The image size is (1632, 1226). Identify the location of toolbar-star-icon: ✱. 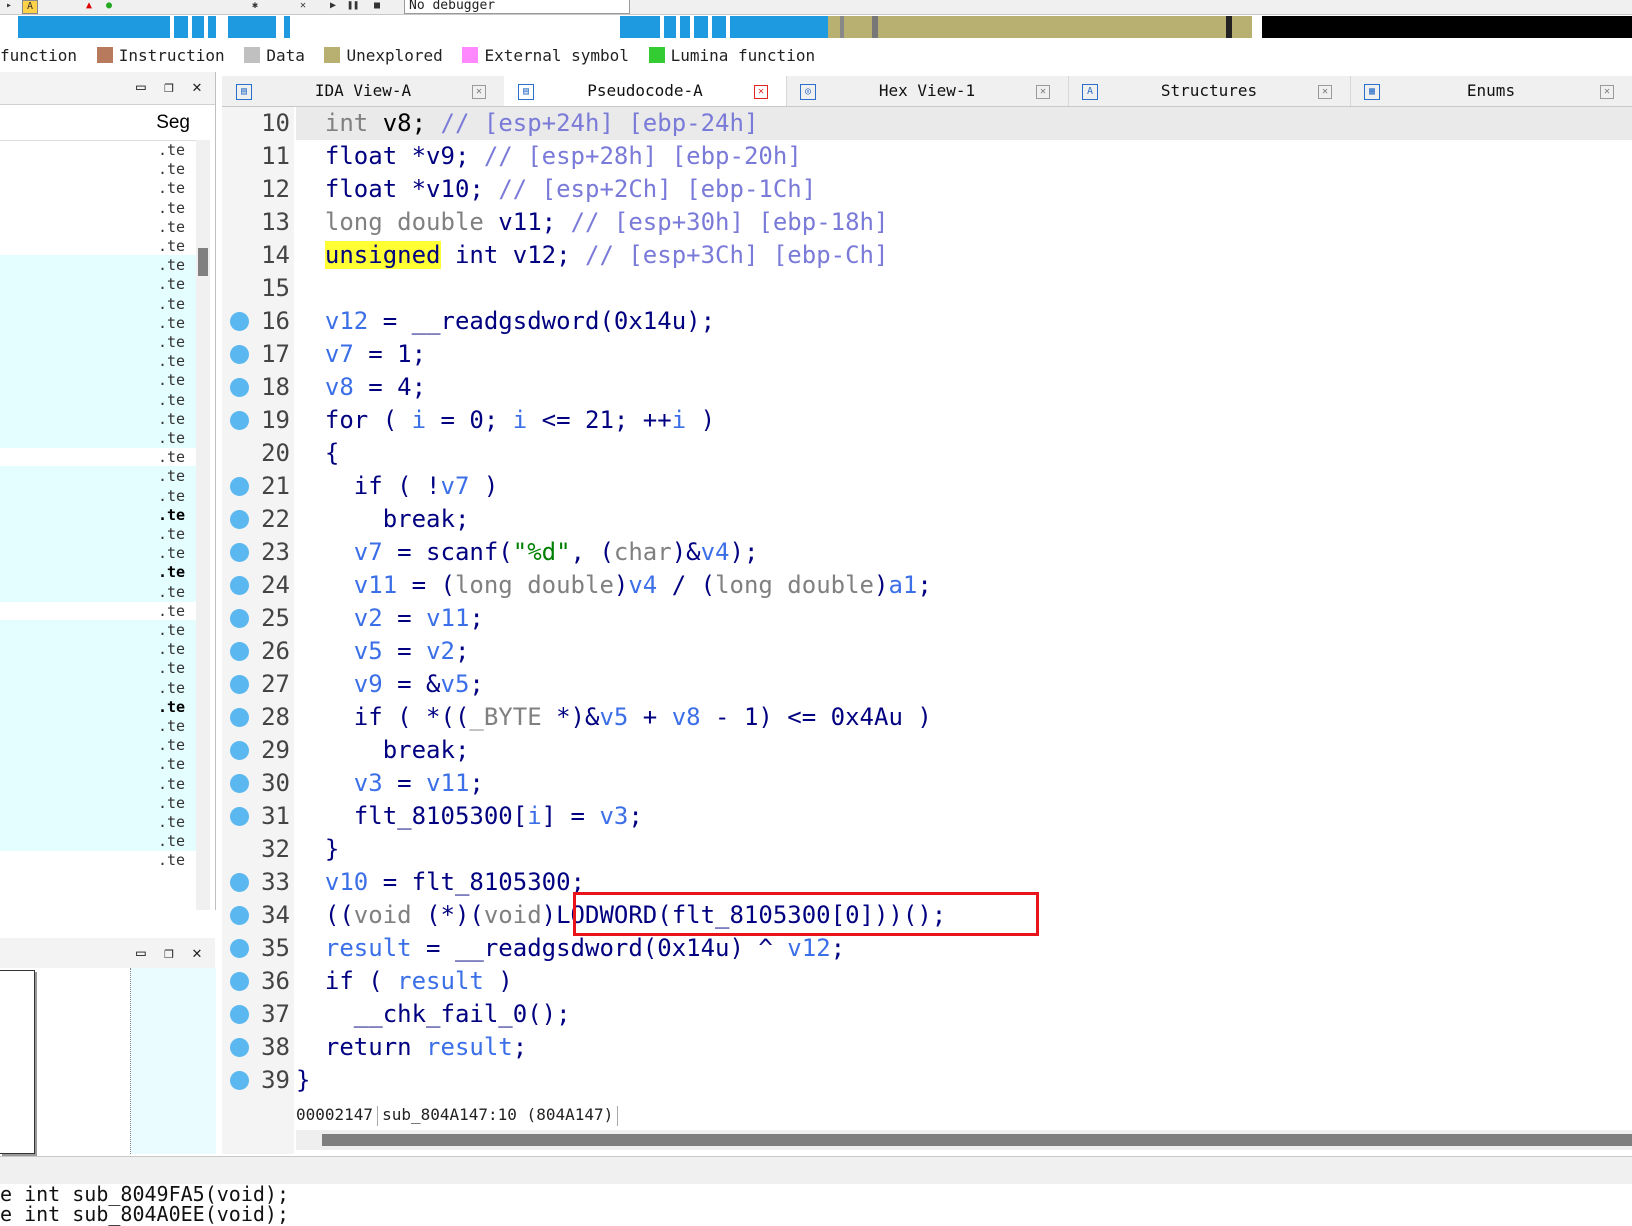
(255, 6).